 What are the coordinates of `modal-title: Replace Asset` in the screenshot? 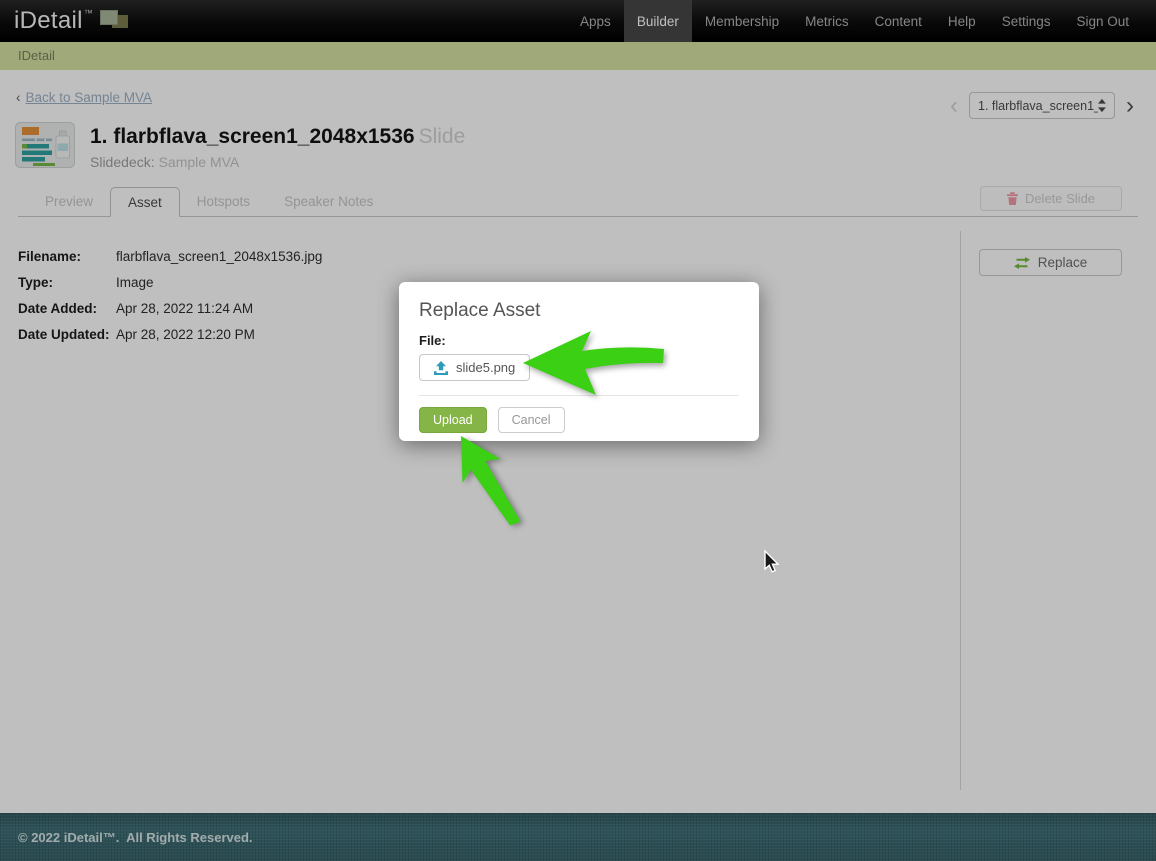 It's located at (480, 310).